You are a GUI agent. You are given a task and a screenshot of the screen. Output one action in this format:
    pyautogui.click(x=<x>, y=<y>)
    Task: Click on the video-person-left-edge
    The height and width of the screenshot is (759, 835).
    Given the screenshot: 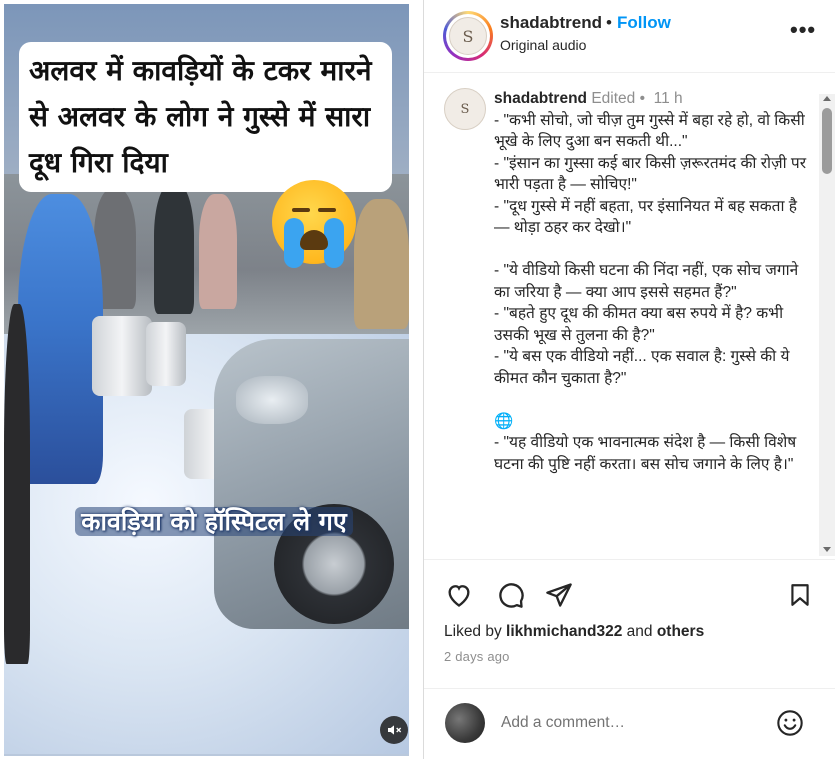 What is the action you would take?
    pyautogui.click(x=17, y=484)
    